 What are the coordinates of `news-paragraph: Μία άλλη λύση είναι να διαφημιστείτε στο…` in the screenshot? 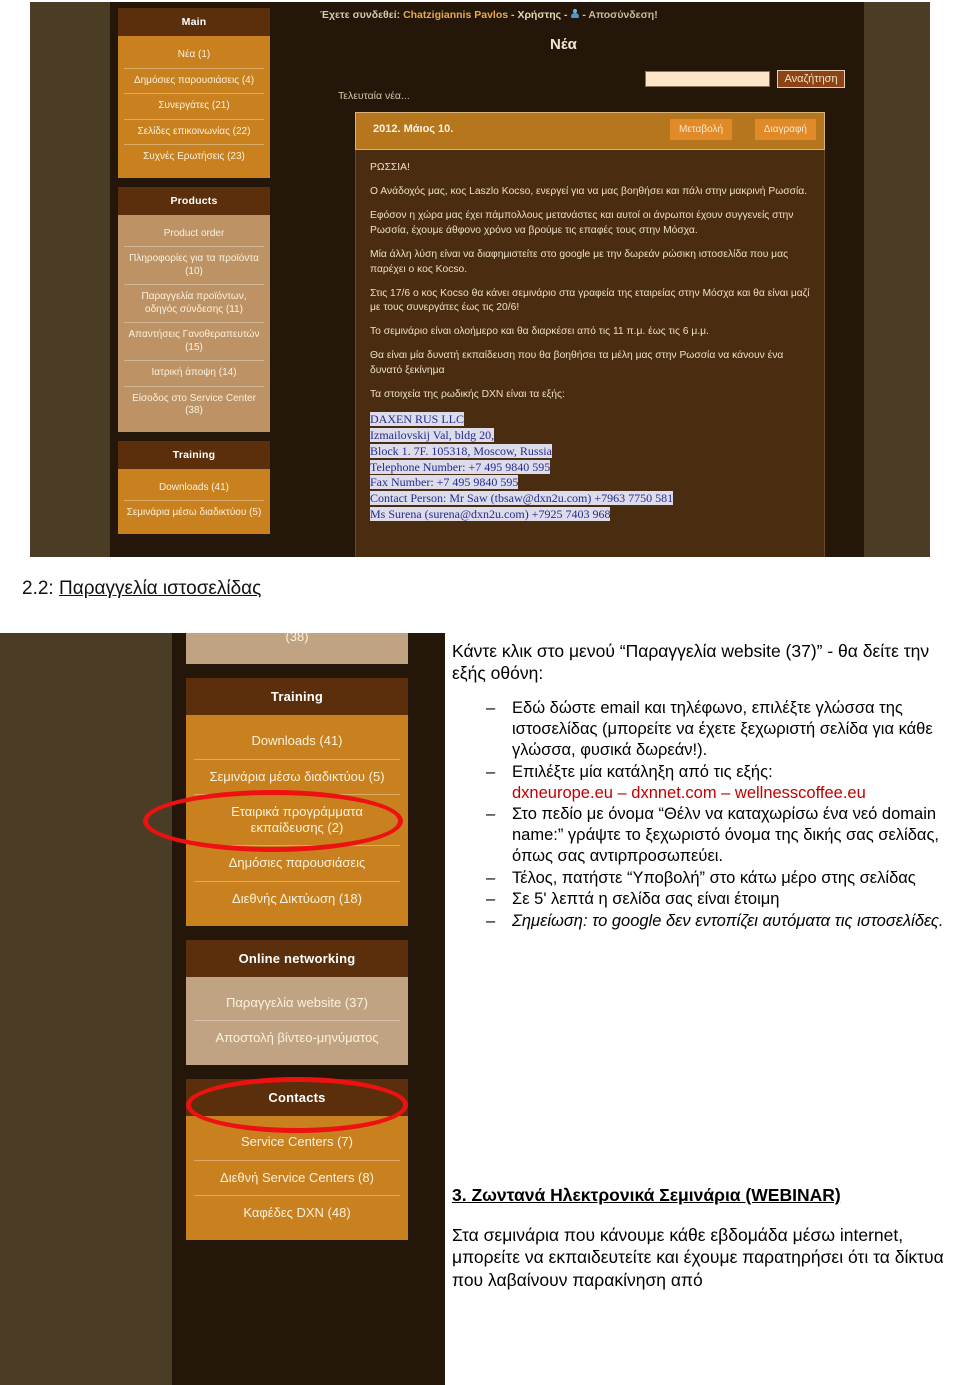 It's located at (579, 261).